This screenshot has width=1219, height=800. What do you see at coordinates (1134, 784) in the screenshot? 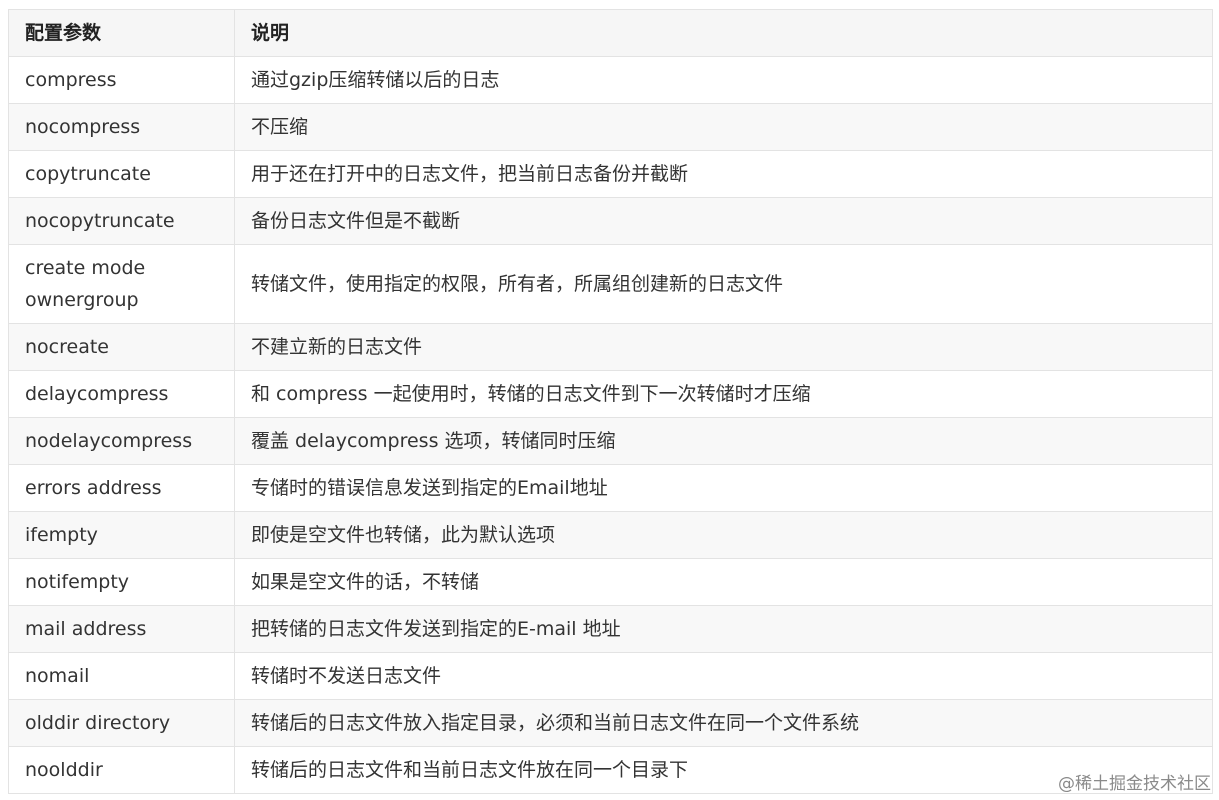
I see `watermark-text: @稀土掘金技术社区` at bounding box center [1134, 784].